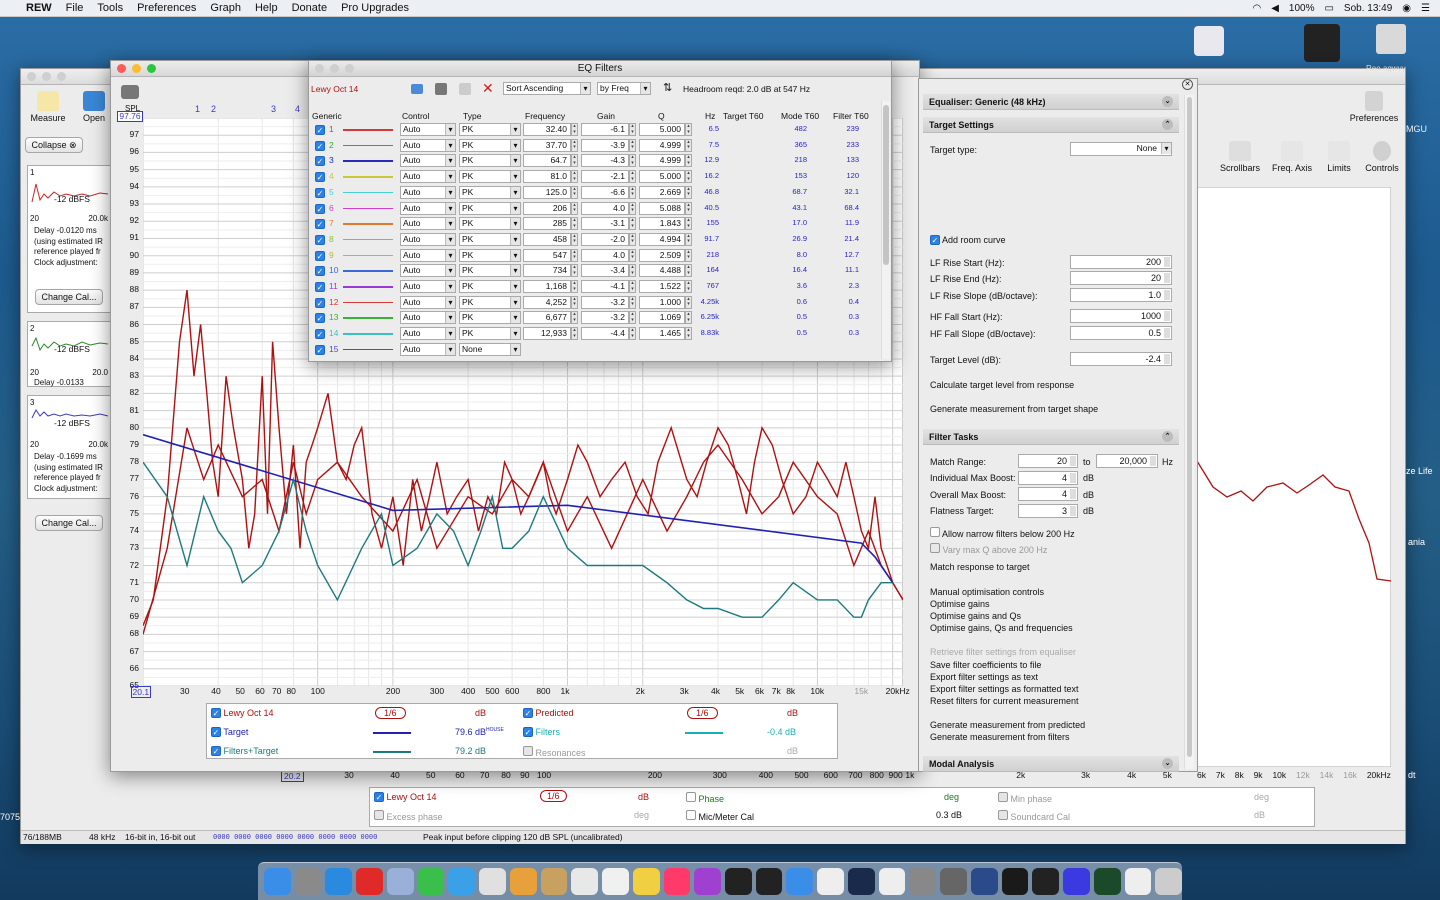 This screenshot has width=1440, height=900. What do you see at coordinates (605, 271) in the screenshot?
I see `filter-gain: -3.4` at bounding box center [605, 271].